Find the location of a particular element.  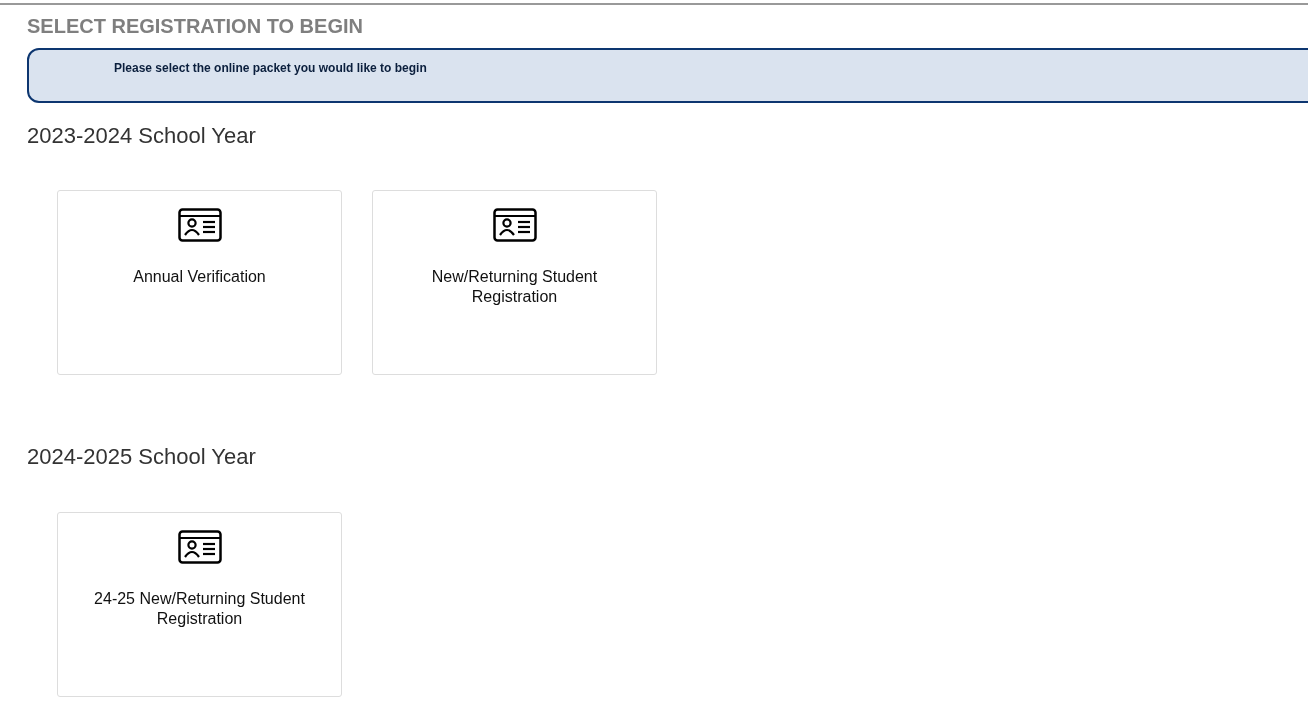

packet-card: Annual Verification is located at coordinates (199, 282).